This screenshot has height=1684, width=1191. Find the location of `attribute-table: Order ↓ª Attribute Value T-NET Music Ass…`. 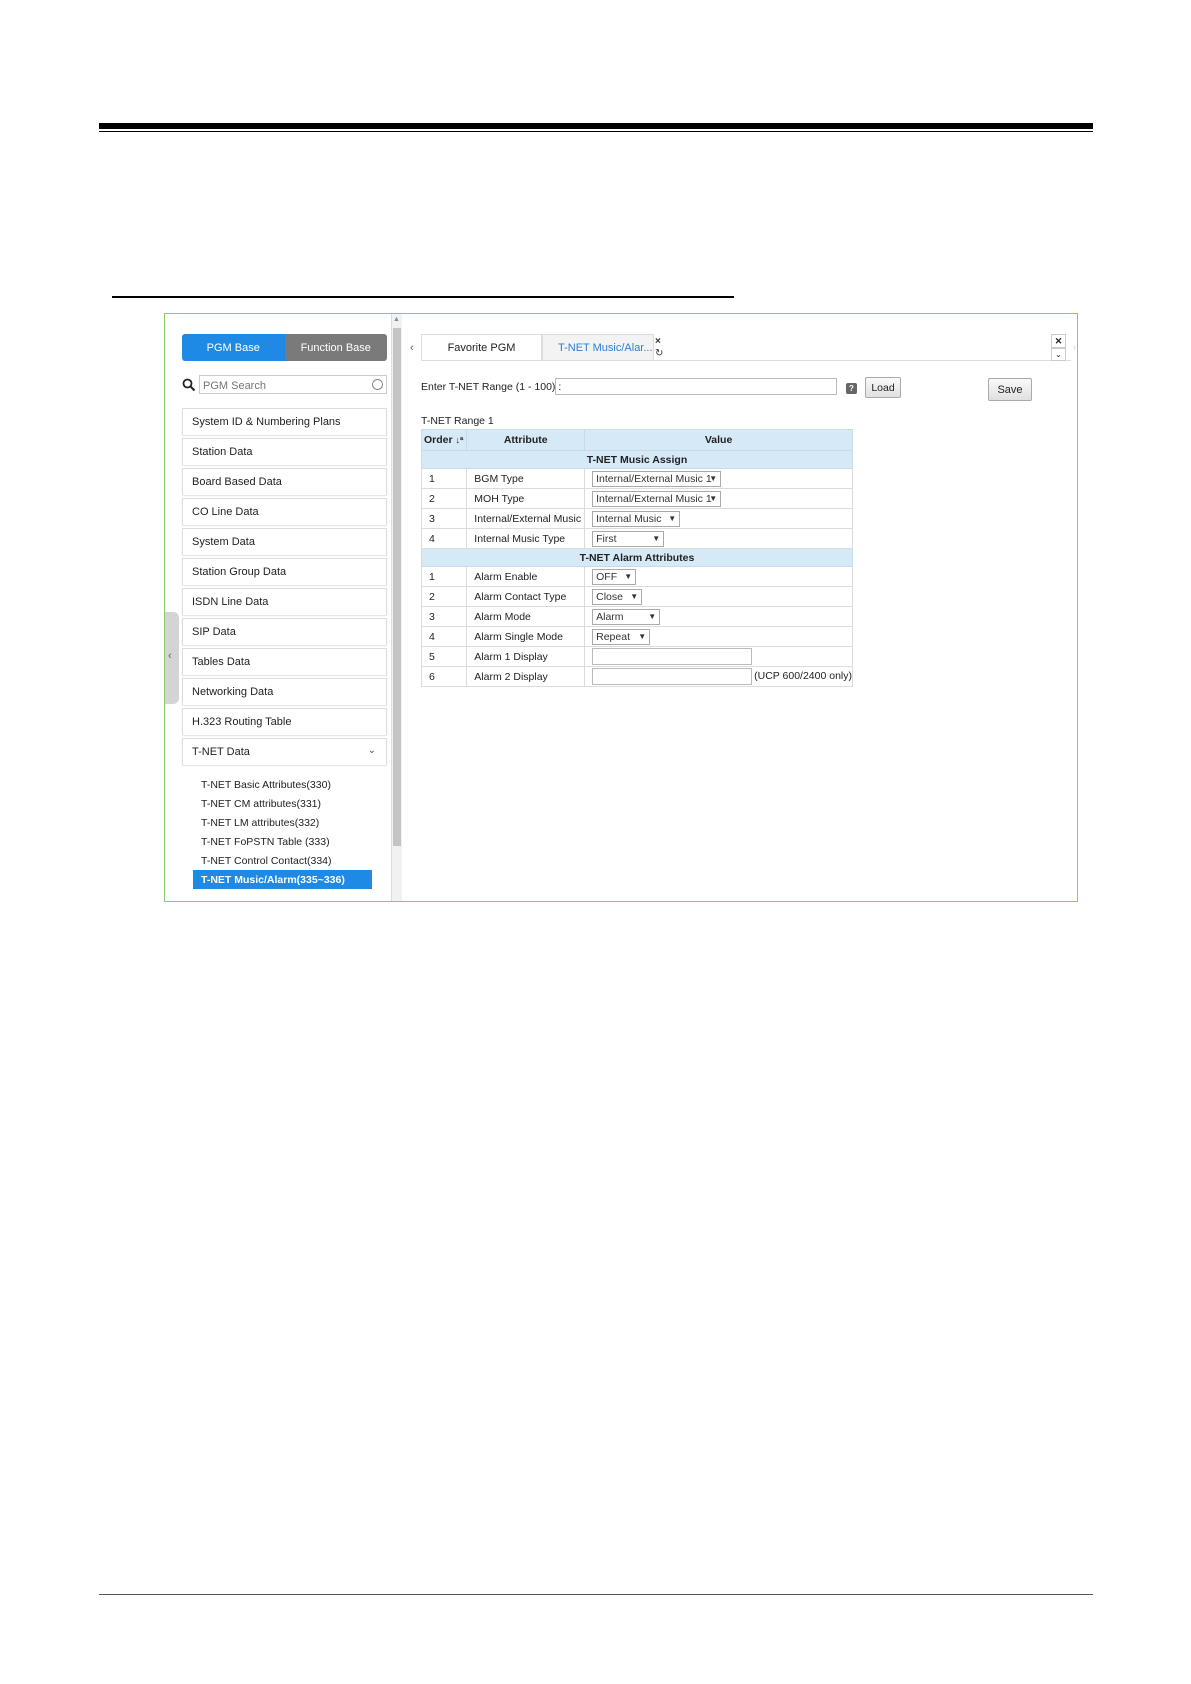

attribute-table: Order ↓ª Attribute Value T-NET Music Ass… is located at coordinates (636, 558).